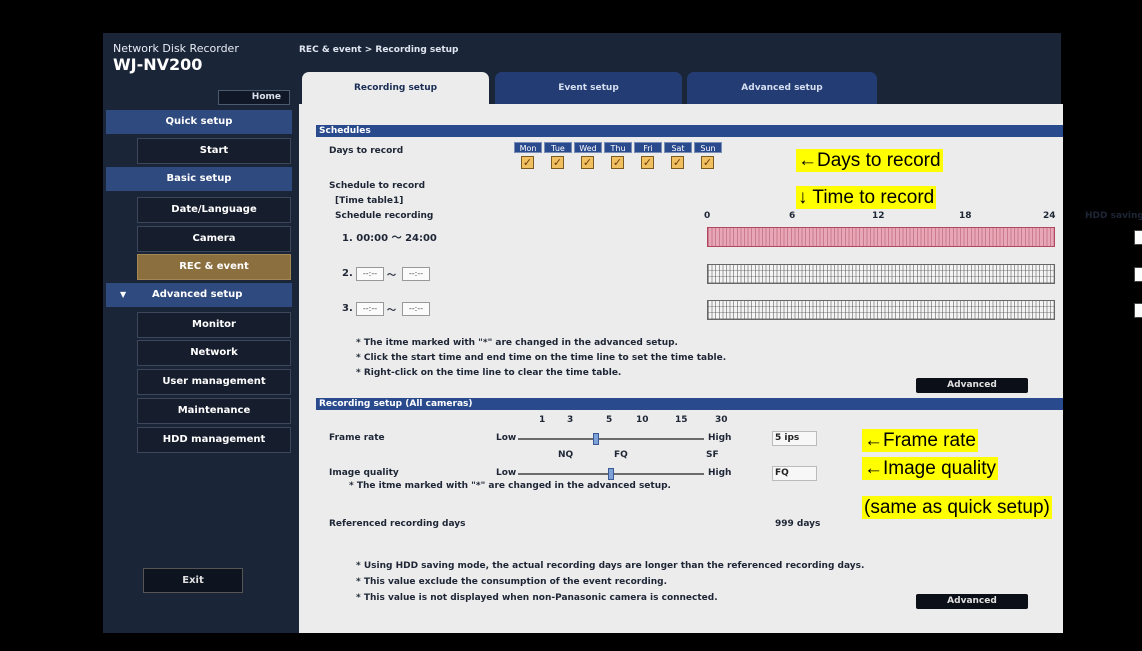 Image resolution: width=1142 pixels, height=651 pixels. What do you see at coordinates (254, 97) in the screenshot?
I see `home-button: Home` at bounding box center [254, 97].